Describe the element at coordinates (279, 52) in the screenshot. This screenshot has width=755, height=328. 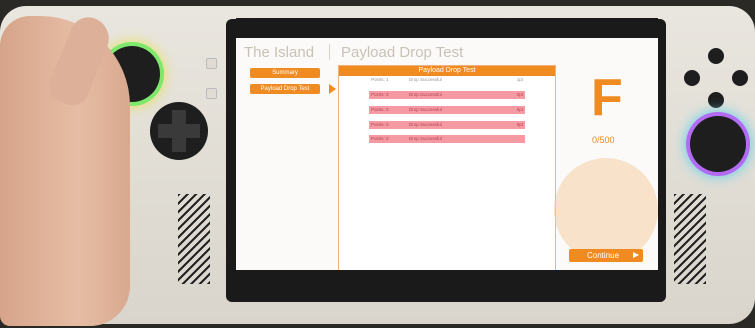
I see `island-title: The Island` at that location.